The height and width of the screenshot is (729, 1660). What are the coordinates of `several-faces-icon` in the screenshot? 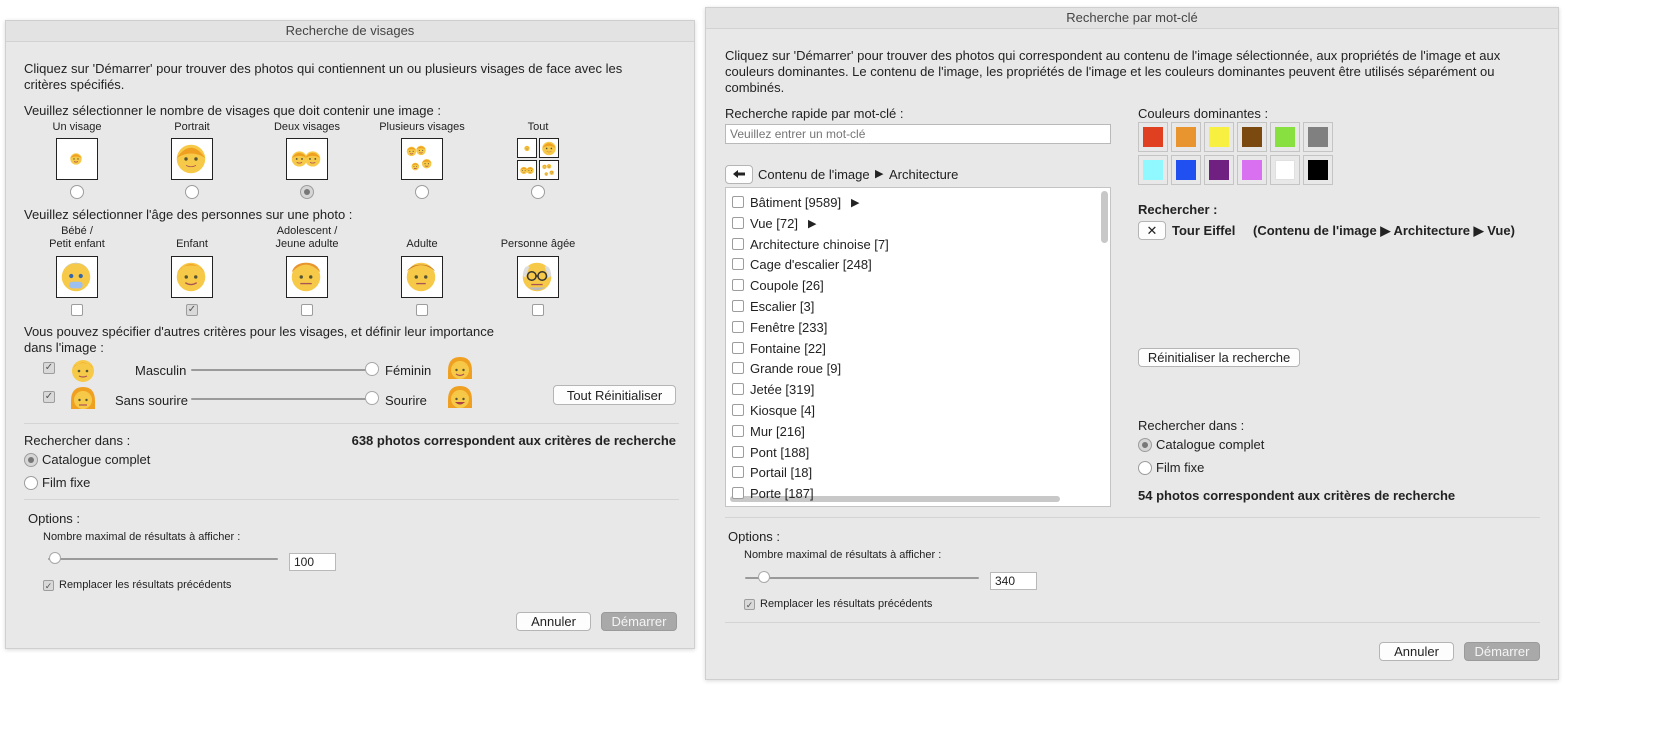 It's located at (422, 159).